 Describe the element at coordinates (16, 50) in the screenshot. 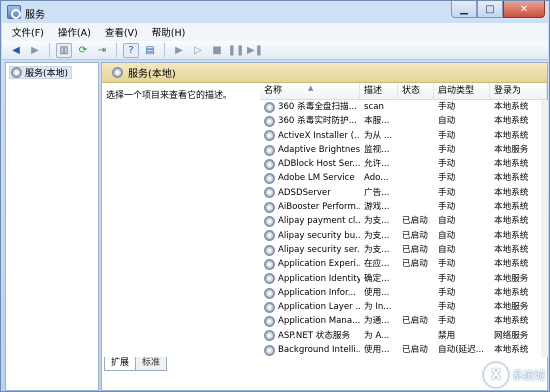

I see `back-icon: ◀` at that location.